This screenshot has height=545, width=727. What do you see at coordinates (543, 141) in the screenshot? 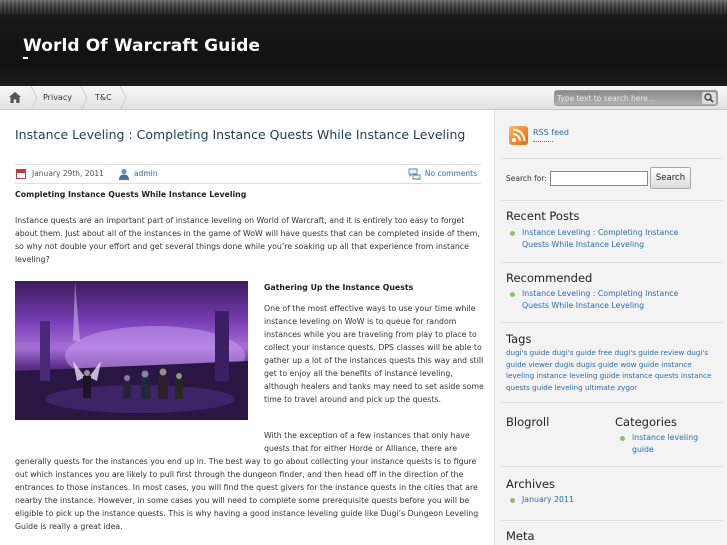
I see `rss-underline` at bounding box center [543, 141].